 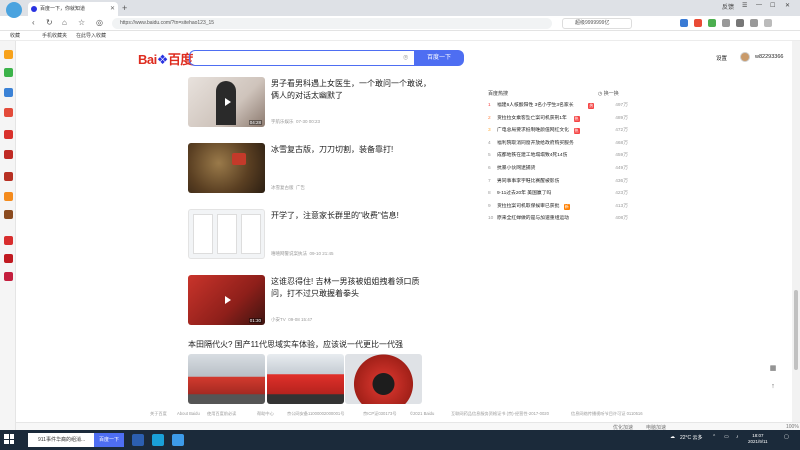 I want to click on clock: 18:07 2021/9/11, so click(x=758, y=439).